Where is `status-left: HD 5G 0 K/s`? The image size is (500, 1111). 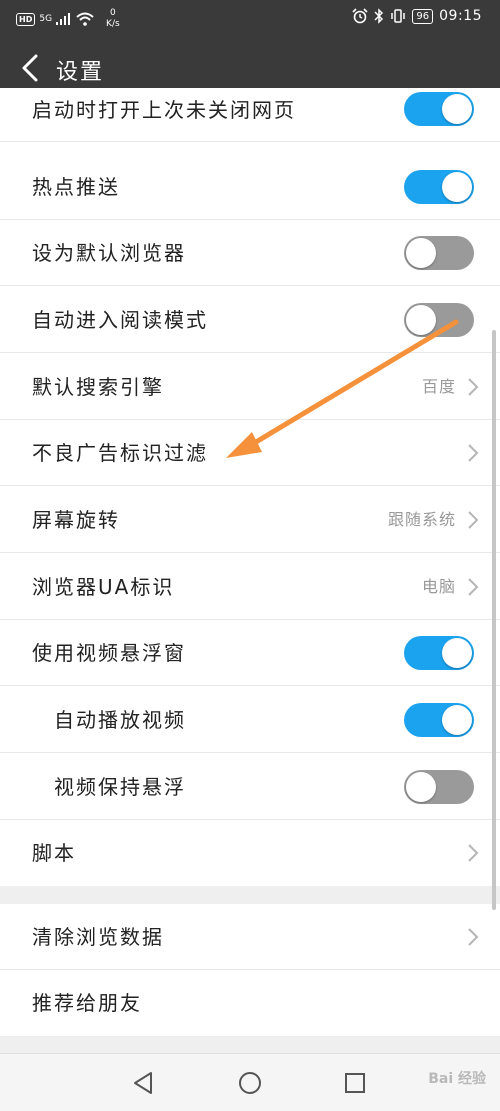 status-left: HD 5G 0 K/s is located at coordinates (68, 19).